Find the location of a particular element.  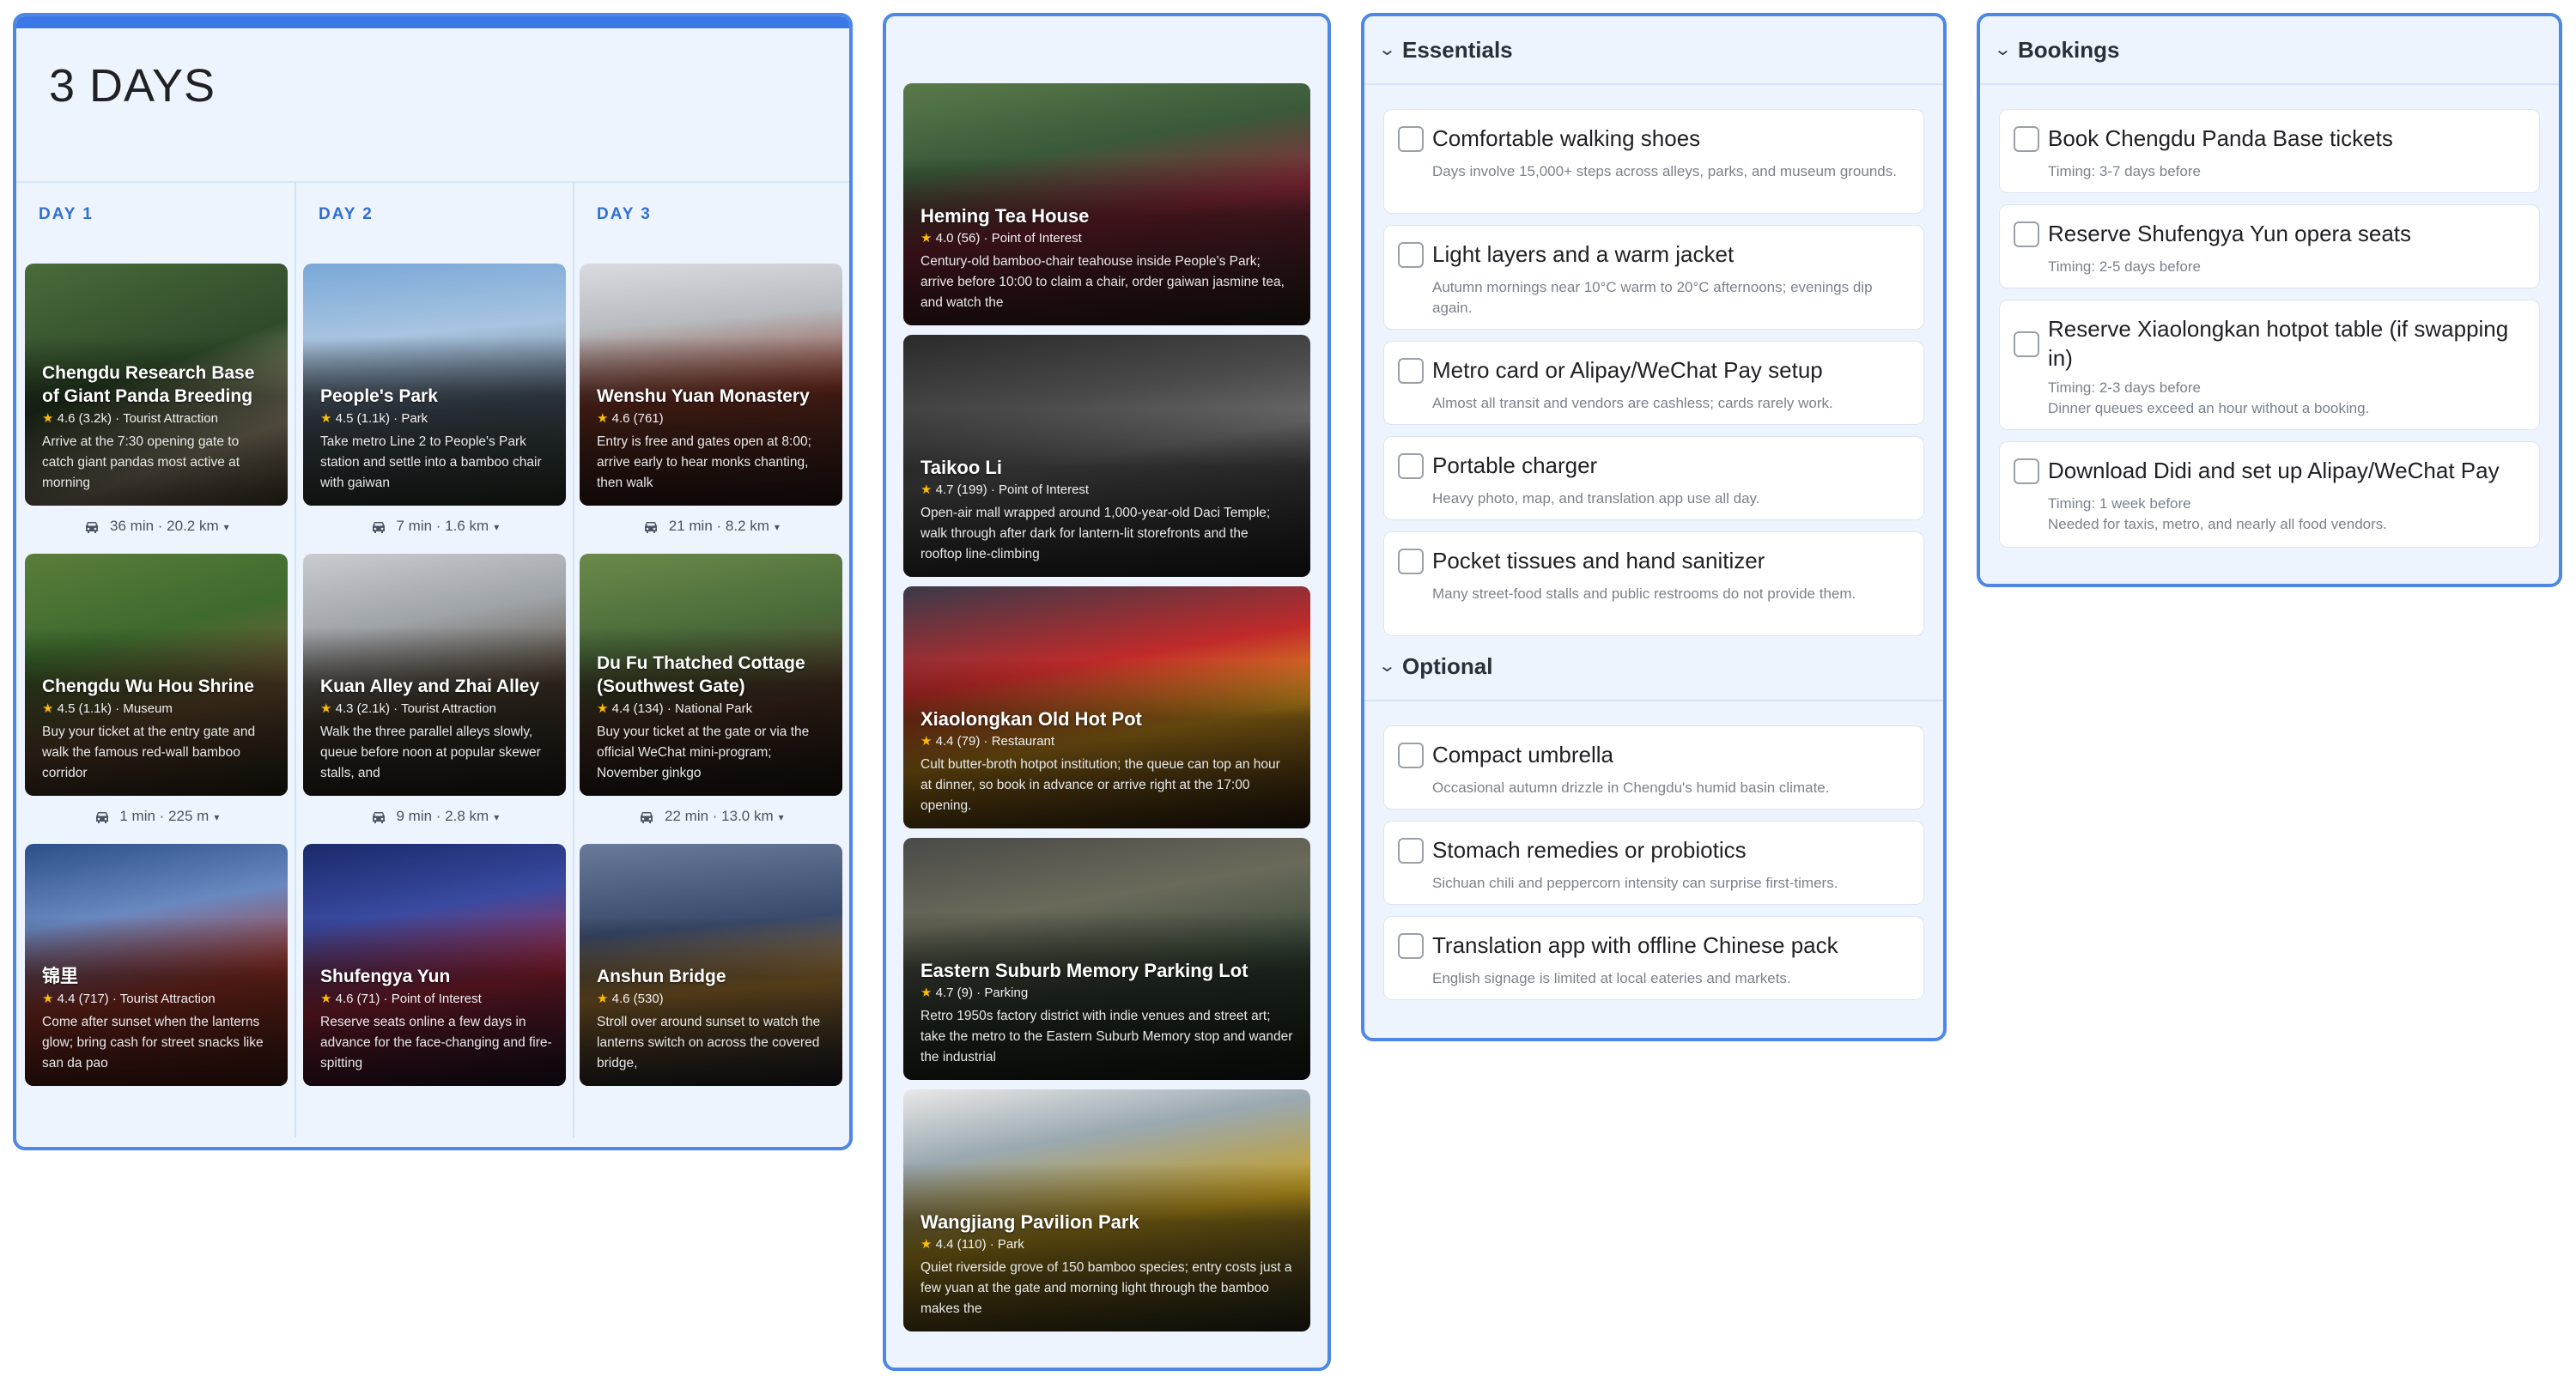

section-header-bookings: ⌄ Bookings is located at coordinates (2269, 50).